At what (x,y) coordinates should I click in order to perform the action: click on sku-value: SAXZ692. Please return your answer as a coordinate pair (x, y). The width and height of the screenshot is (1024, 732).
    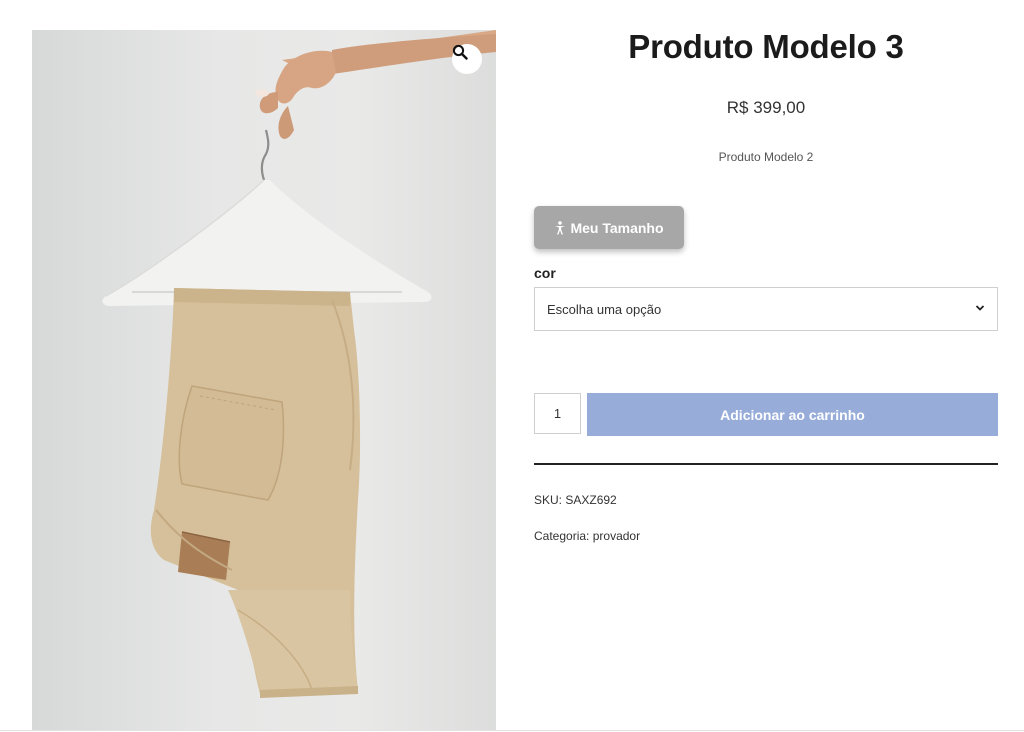
    Looking at the image, I should click on (591, 500).